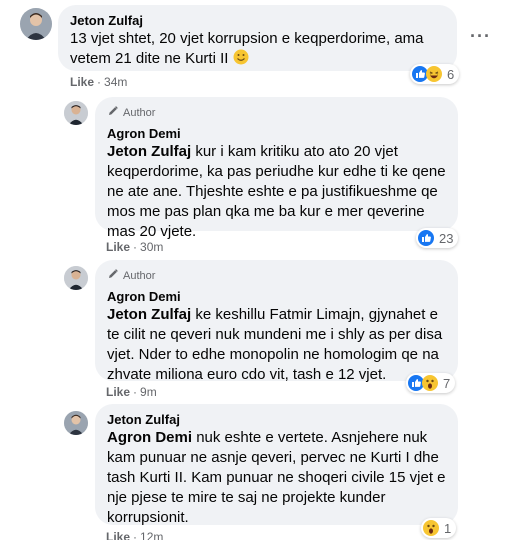 Image resolution: width=519 pixels, height=540 pixels. I want to click on reaction-summary: 23, so click(437, 238).